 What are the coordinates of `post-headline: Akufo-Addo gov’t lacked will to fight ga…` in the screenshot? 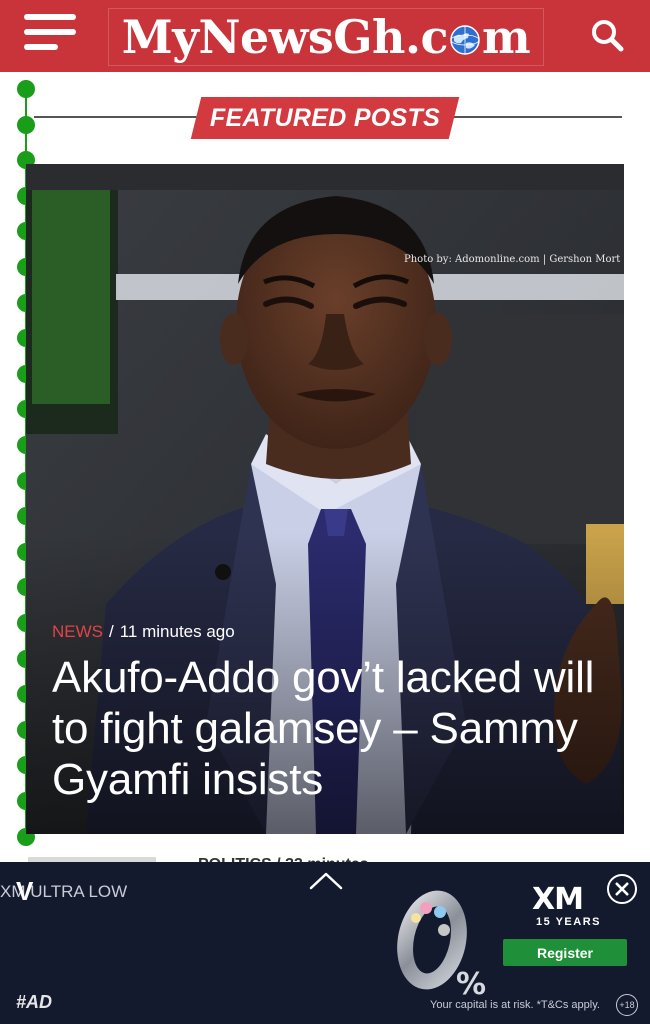 It's located at (332, 728).